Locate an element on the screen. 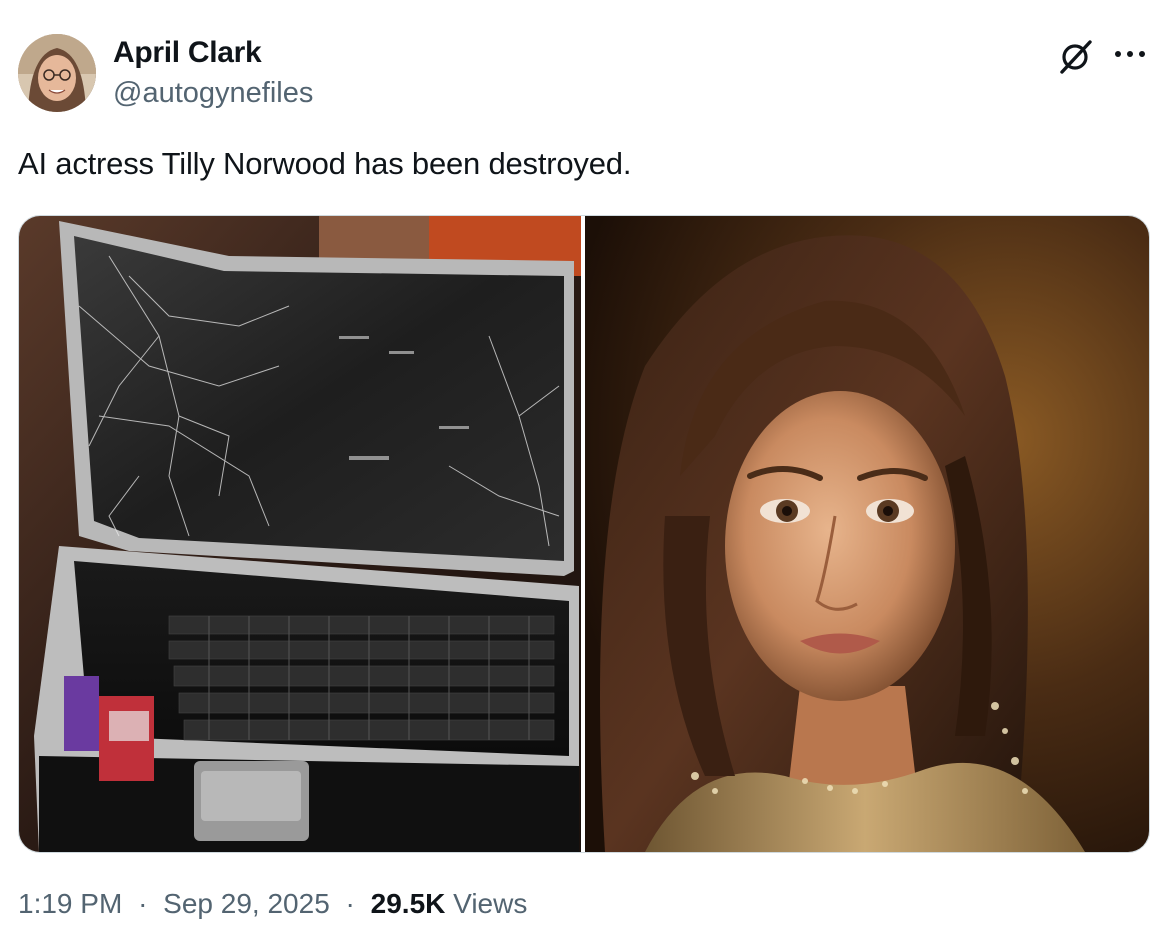 The image size is (1164, 942). tweet-meta: 1:19 PM · Sep 29, 2025 · 29.5K Views is located at coordinates (272, 904).